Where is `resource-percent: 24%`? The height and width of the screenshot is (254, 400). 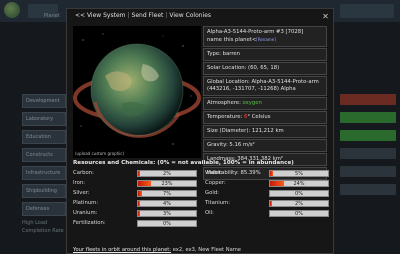
resource-percent: 24% is located at coordinates (299, 184).